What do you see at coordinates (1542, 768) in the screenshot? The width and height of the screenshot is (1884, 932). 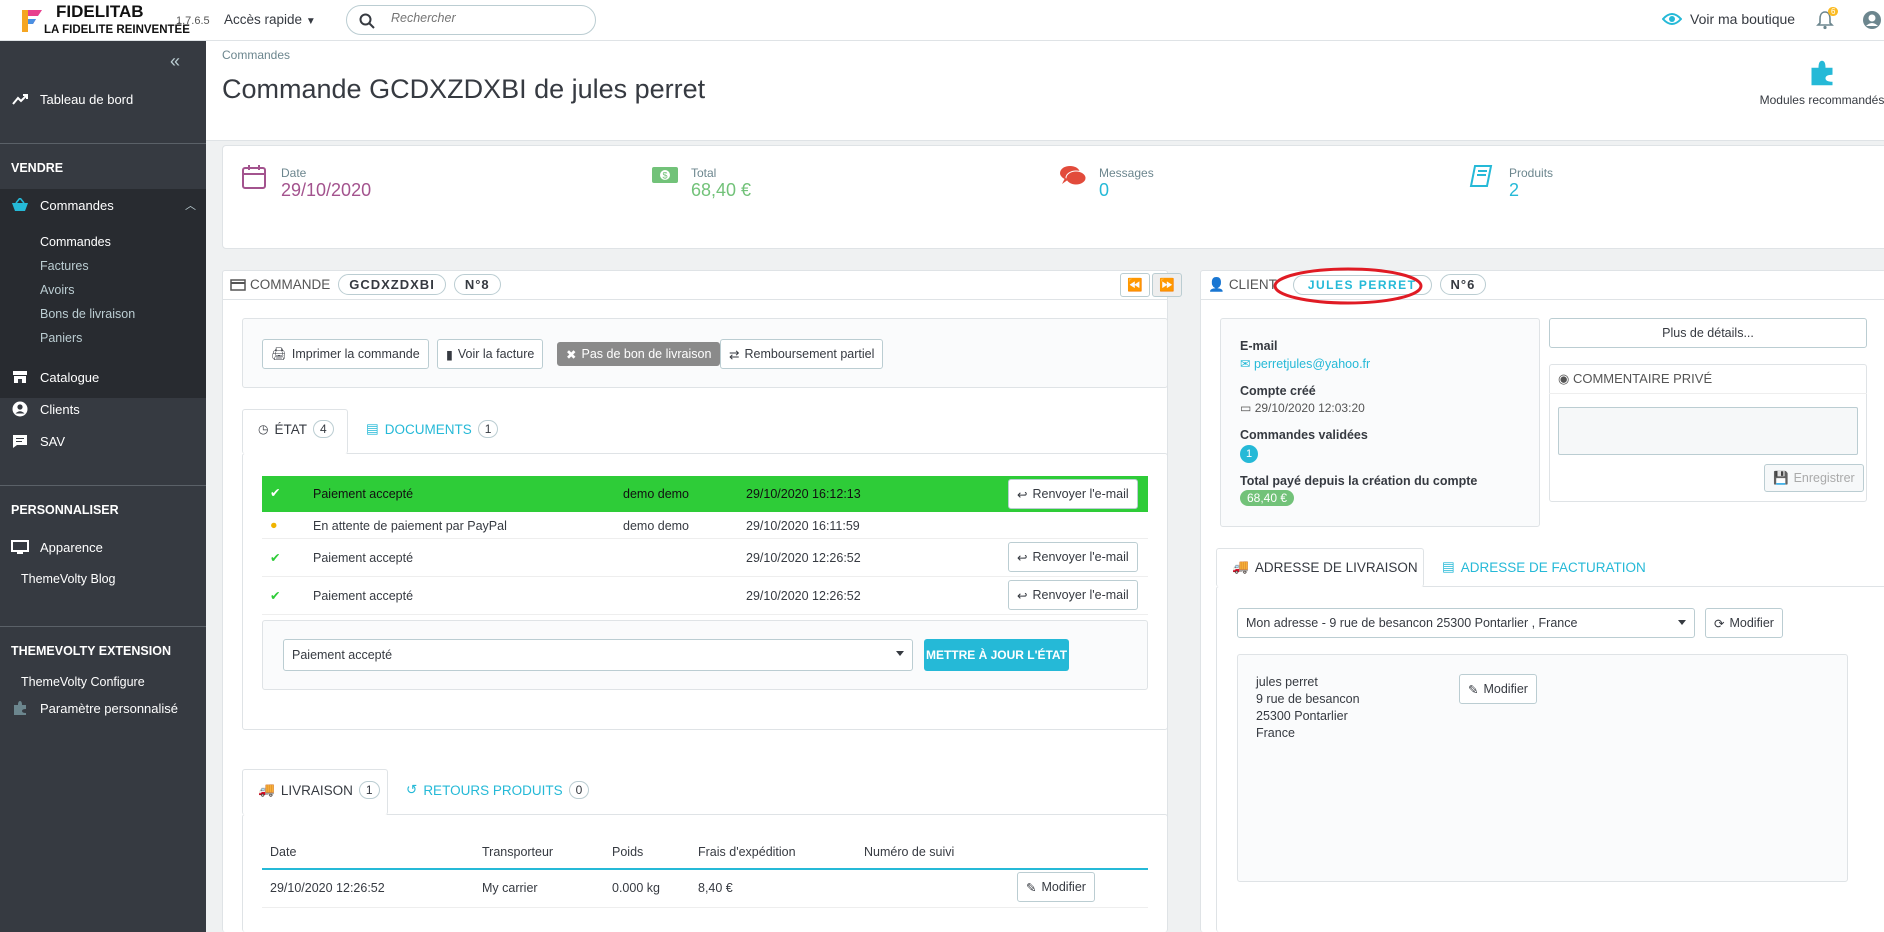 I see `address-card` at bounding box center [1542, 768].